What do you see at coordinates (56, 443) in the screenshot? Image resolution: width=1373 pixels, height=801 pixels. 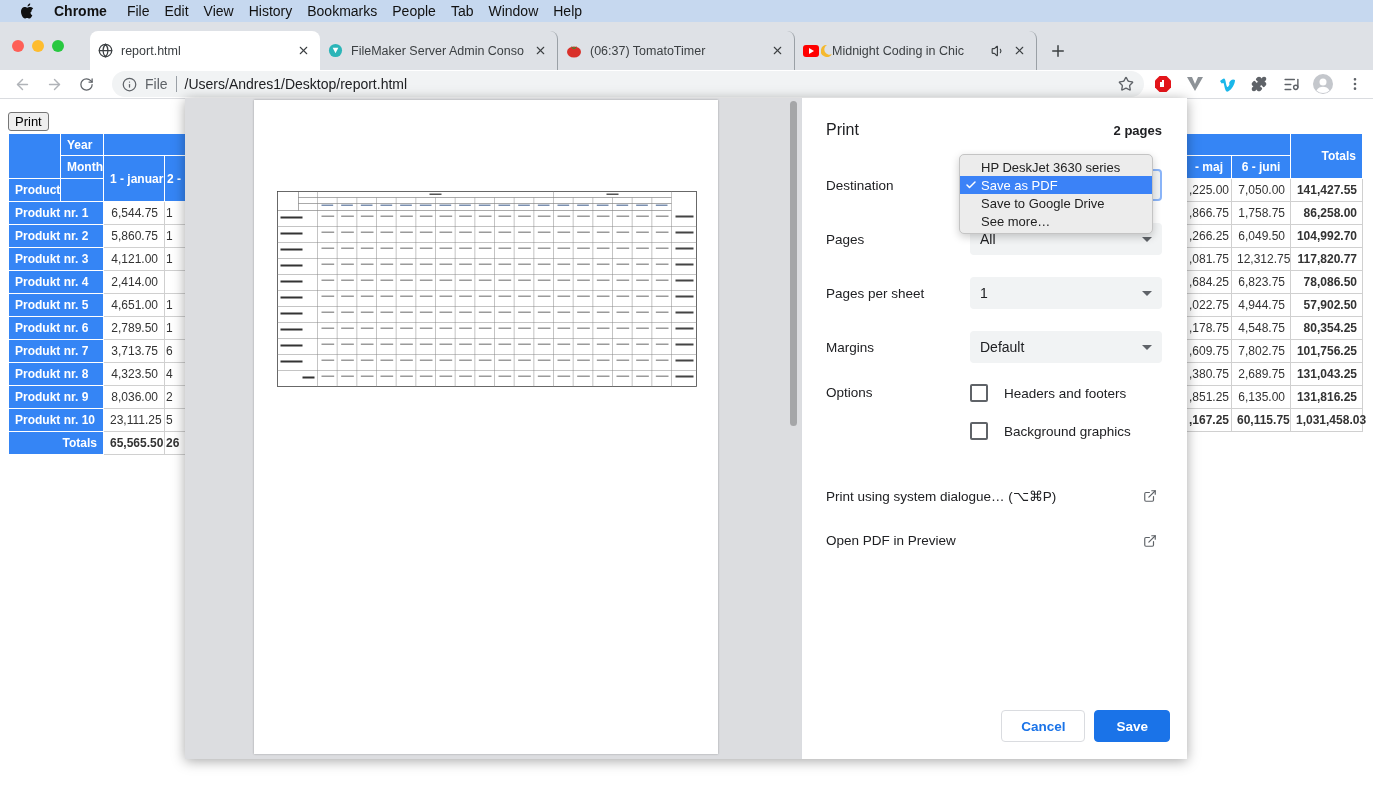 I see `row-header: Totals` at bounding box center [56, 443].